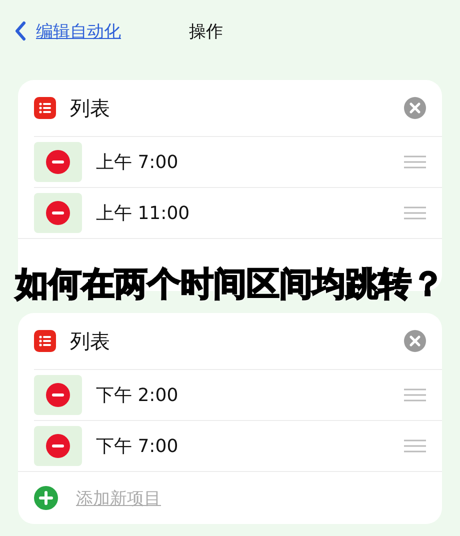 The width and height of the screenshot is (460, 536). Describe the element at coordinates (250, 162) in the screenshot. I see `list-item-text: 上午 7:00` at that location.